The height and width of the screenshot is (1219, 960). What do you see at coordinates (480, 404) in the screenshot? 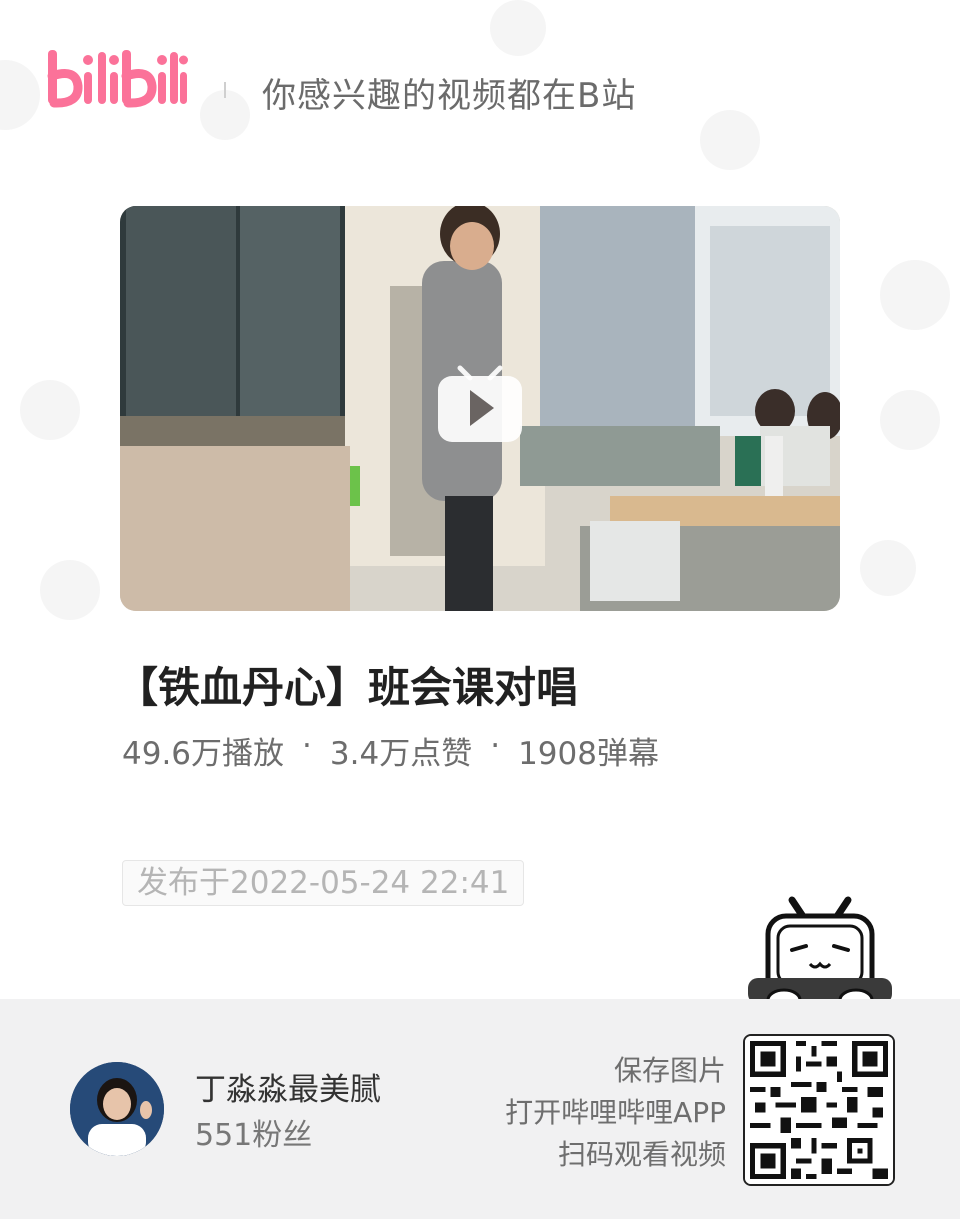
I see `play-icon` at bounding box center [480, 404].